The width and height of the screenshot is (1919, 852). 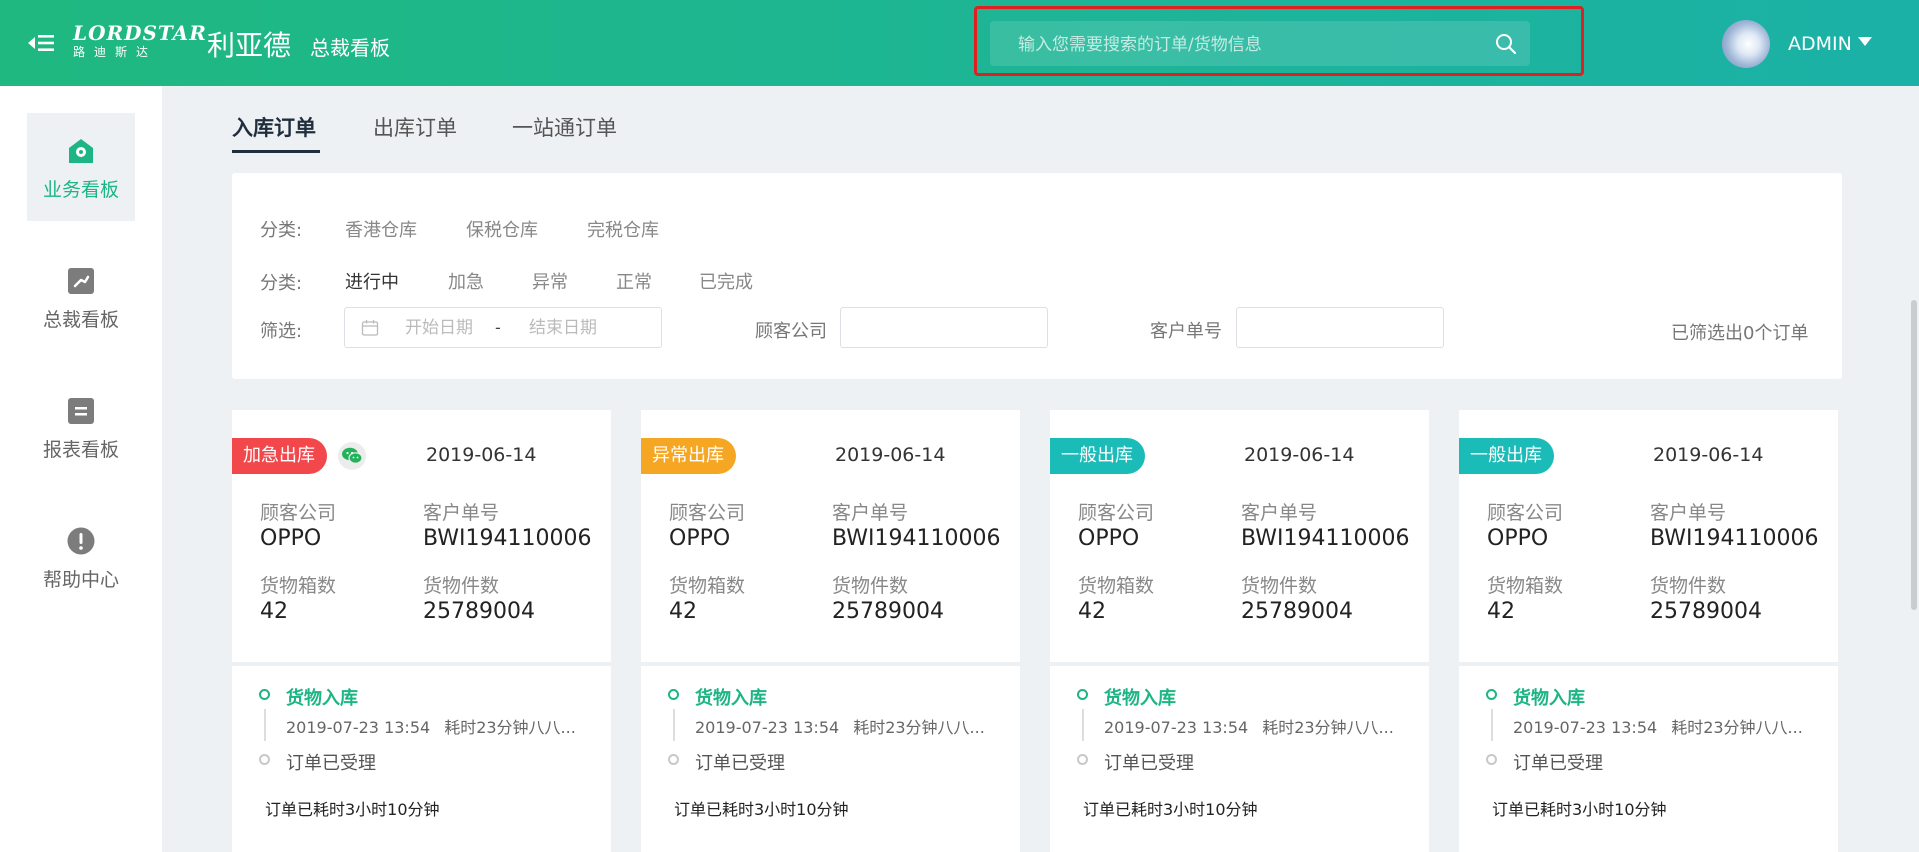 I want to click on sidebar-item-business-board: 业务看板, so click(x=81, y=167).